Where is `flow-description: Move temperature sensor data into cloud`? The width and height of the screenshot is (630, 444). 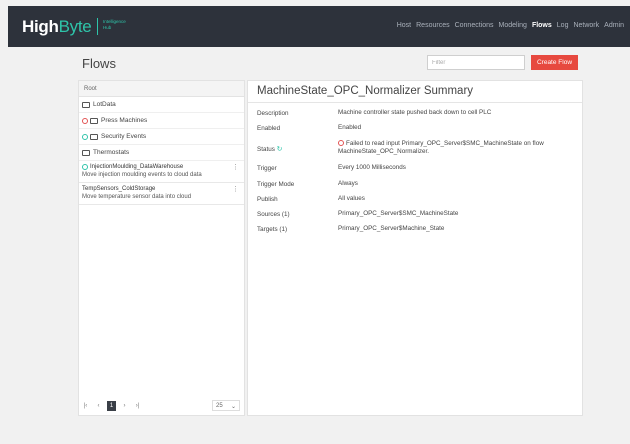
flow-description: Move temperature sensor data into cloud is located at coordinates (137, 197).